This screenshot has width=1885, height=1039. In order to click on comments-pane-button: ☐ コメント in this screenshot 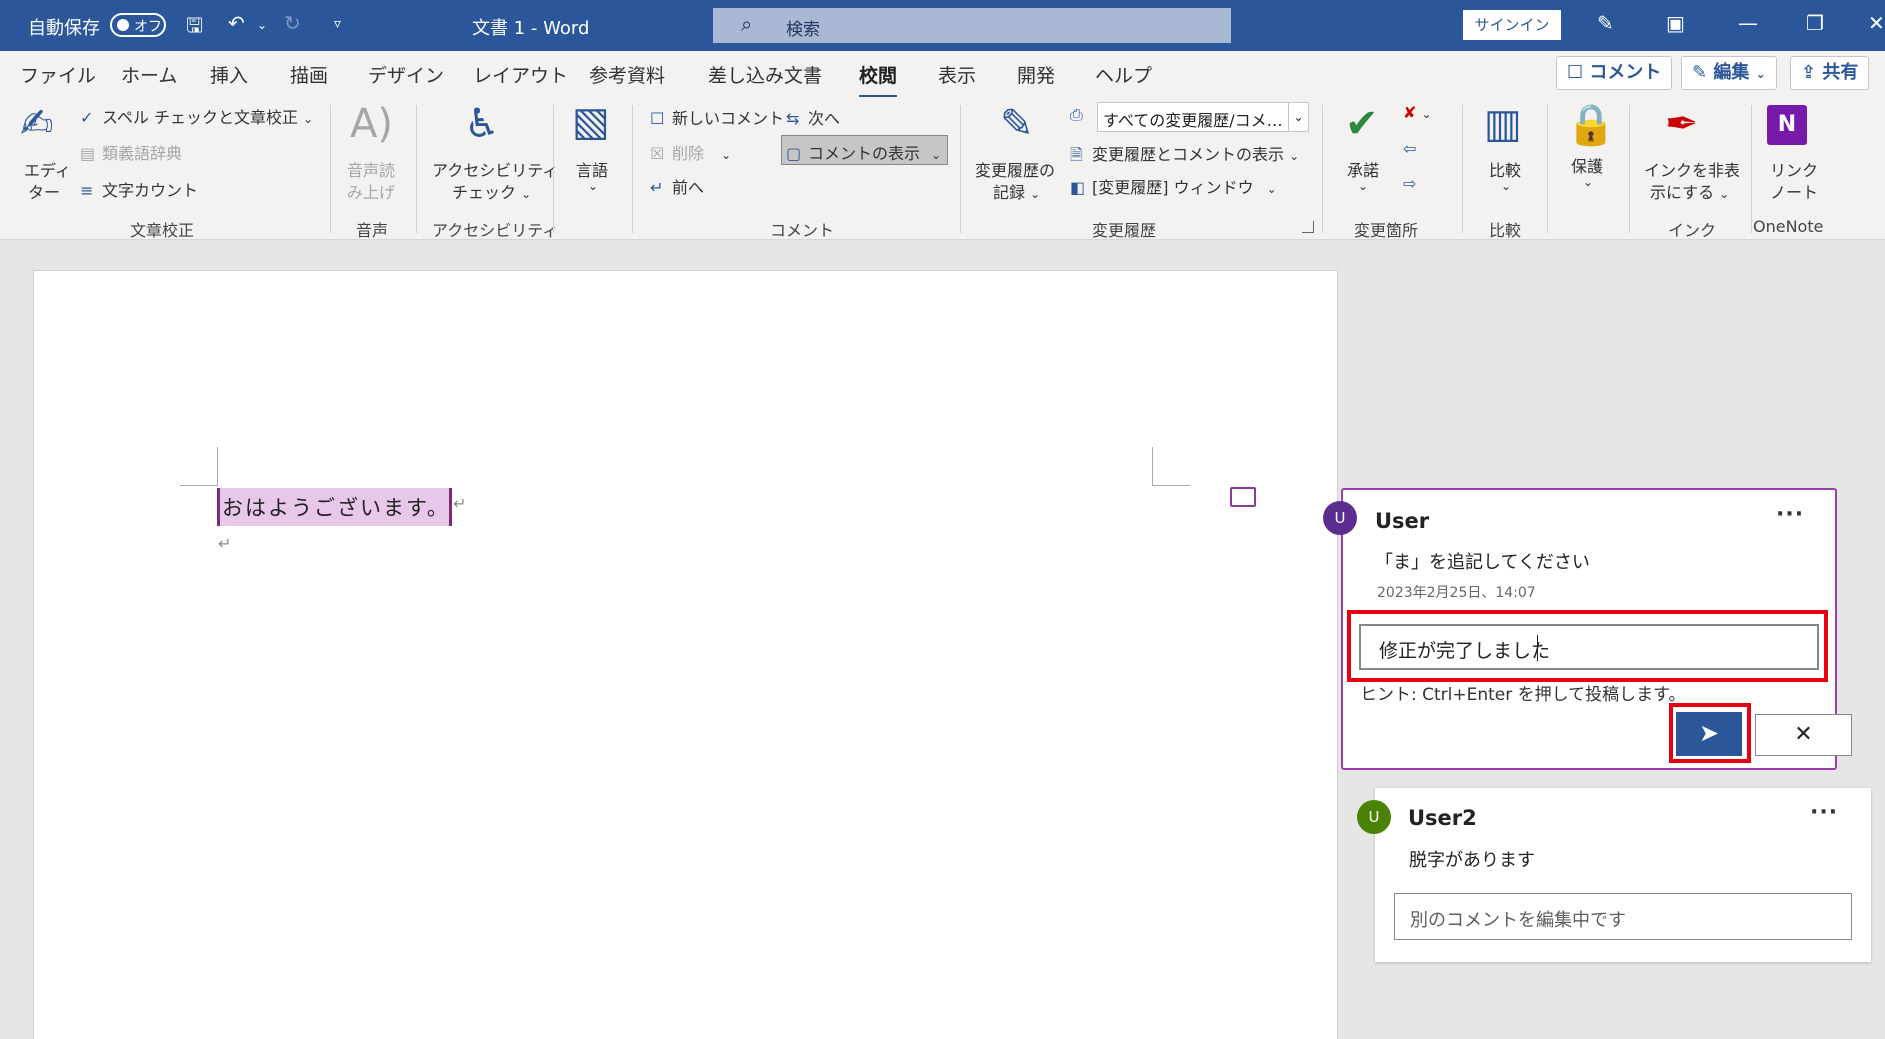, I will do `click(1614, 73)`.